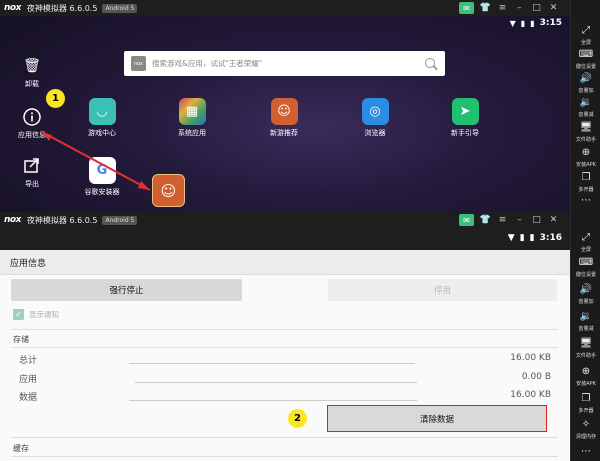 This screenshot has width=600, height=461. Describe the element at coordinates (62, 220) in the screenshot. I see `window-title: 夜神模拟器 6.6.0.5` at that location.